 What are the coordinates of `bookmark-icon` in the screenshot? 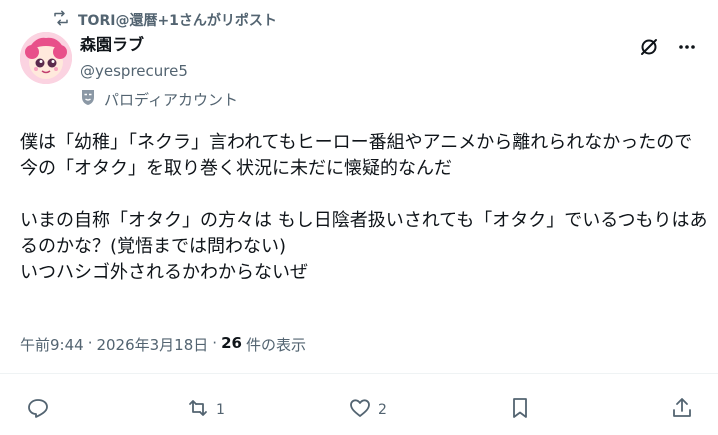 It's located at (520, 410).